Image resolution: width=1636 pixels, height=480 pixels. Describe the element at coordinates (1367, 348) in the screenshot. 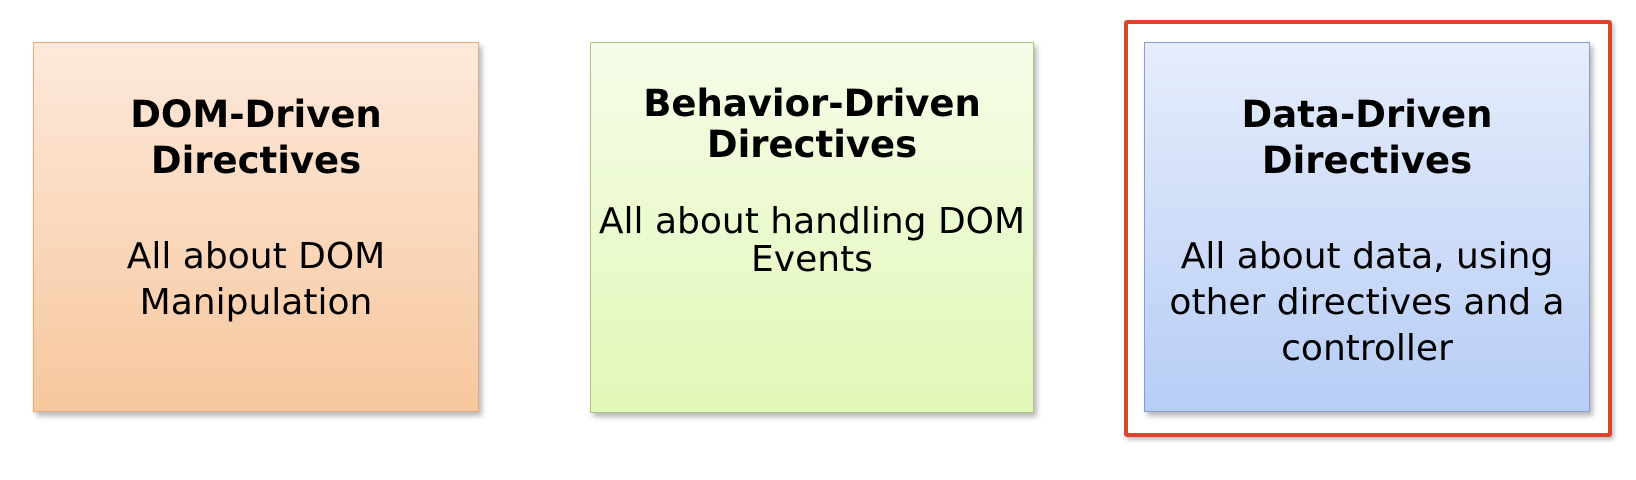

I see `description-line: controller` at that location.